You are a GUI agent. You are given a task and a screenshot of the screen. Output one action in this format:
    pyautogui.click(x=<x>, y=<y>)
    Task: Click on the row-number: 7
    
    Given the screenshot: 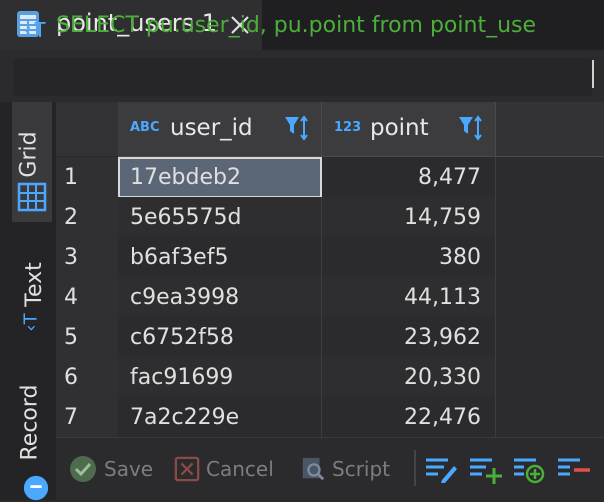 What is the action you would take?
    pyautogui.click(x=87, y=417)
    